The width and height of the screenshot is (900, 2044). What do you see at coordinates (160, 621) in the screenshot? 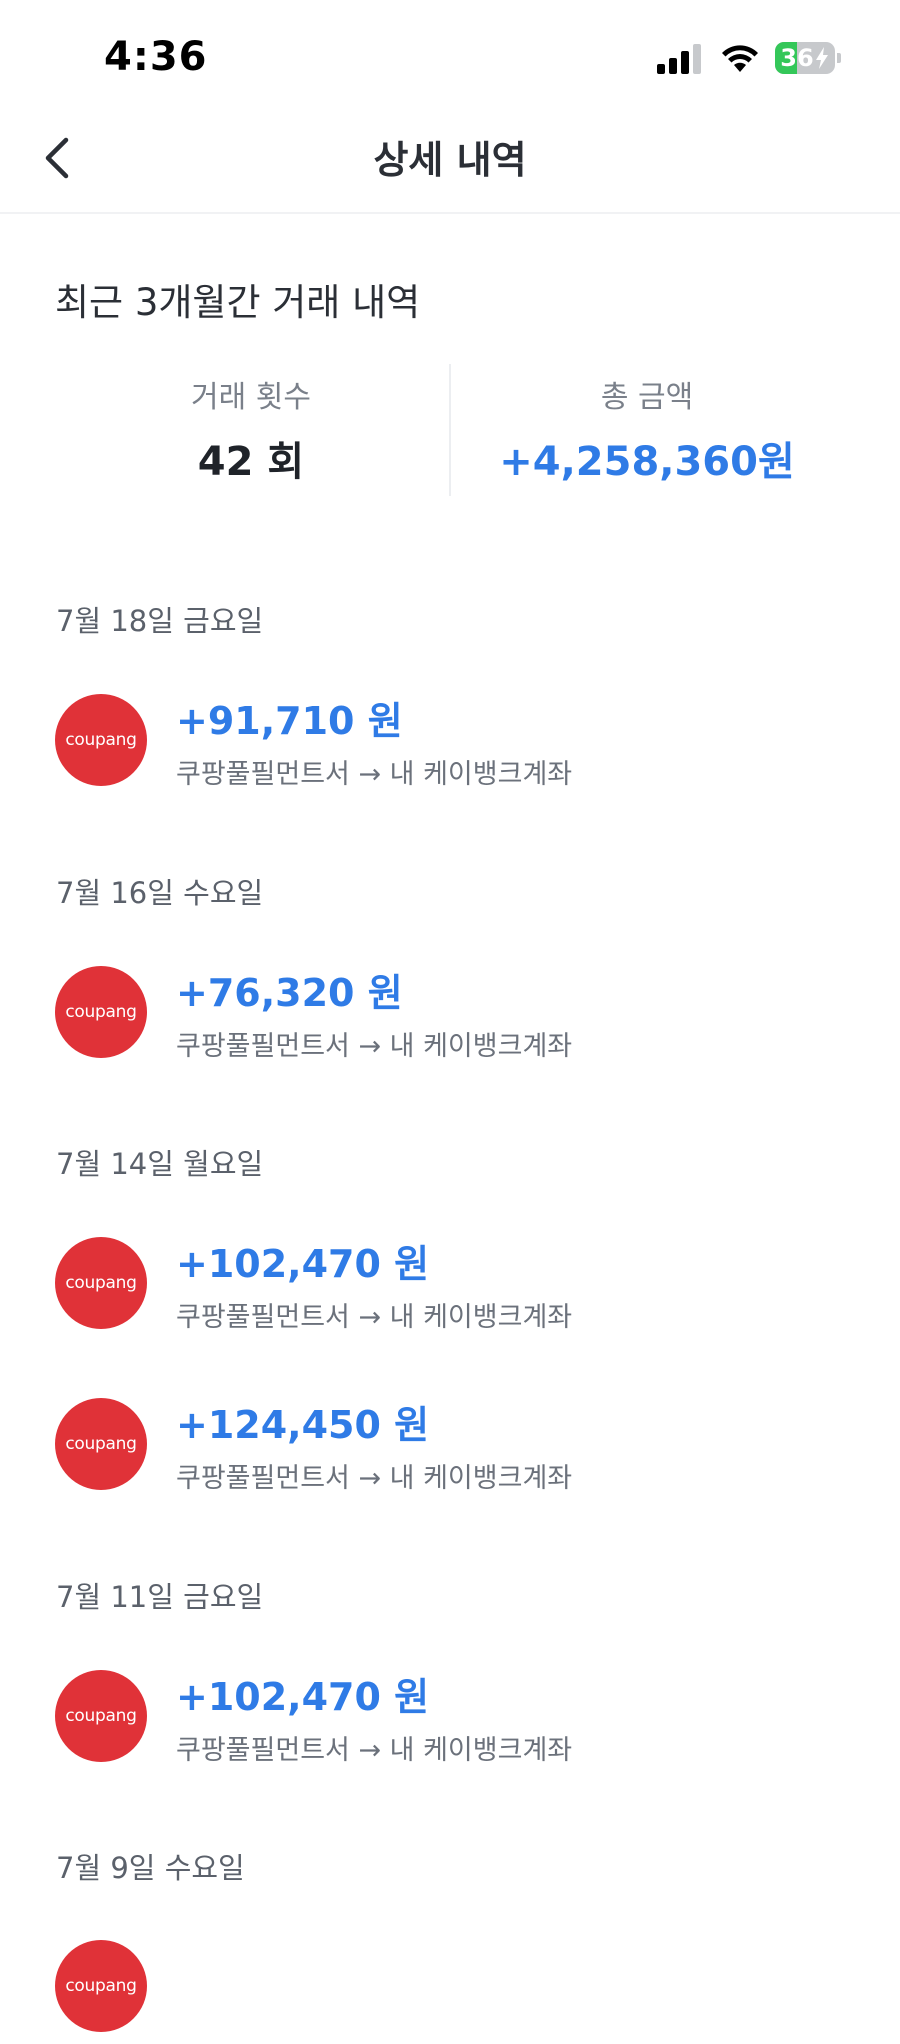
I see `date-header: 7월 18일 금요일` at bounding box center [160, 621].